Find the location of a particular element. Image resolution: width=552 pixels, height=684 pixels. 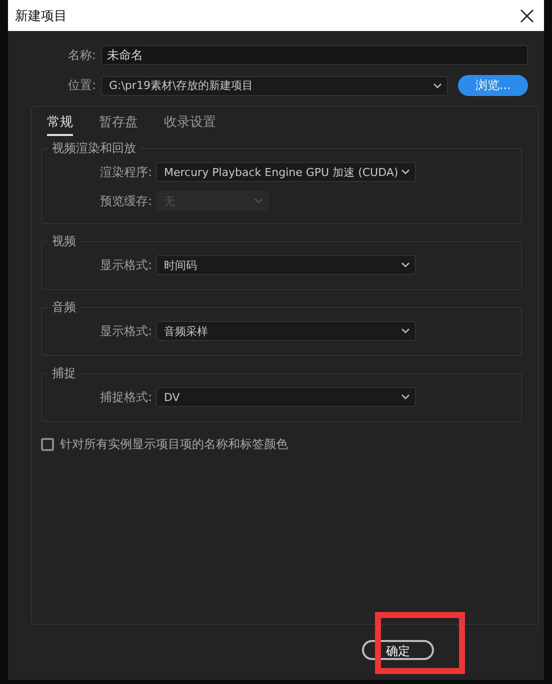

location-dropdown: G:\pr19素材\存放的新建项目 is located at coordinates (274, 86).